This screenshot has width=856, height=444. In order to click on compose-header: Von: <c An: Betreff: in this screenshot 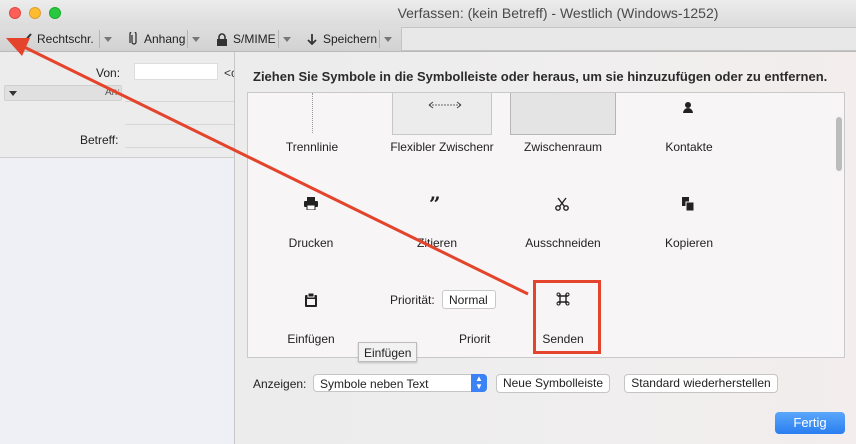, I will do `click(118, 105)`.